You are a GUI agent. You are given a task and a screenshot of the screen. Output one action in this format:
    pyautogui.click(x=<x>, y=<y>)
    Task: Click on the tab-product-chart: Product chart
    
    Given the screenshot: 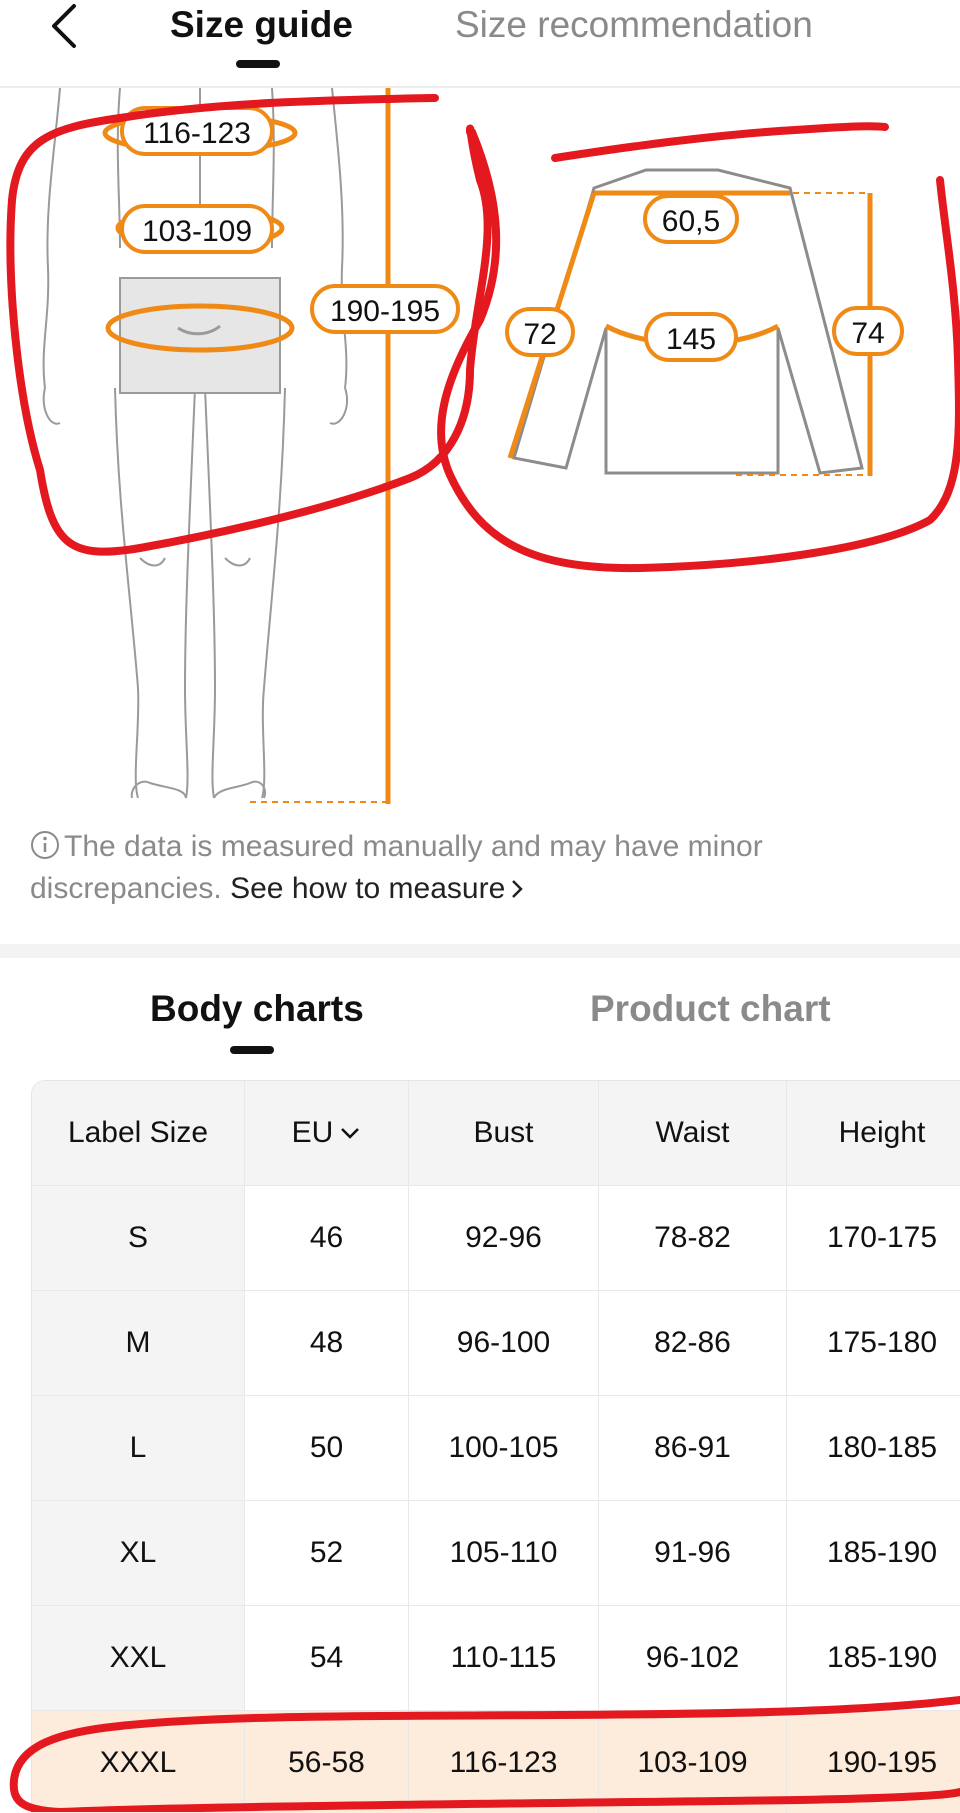 What is the action you would take?
    pyautogui.click(x=710, y=1009)
    